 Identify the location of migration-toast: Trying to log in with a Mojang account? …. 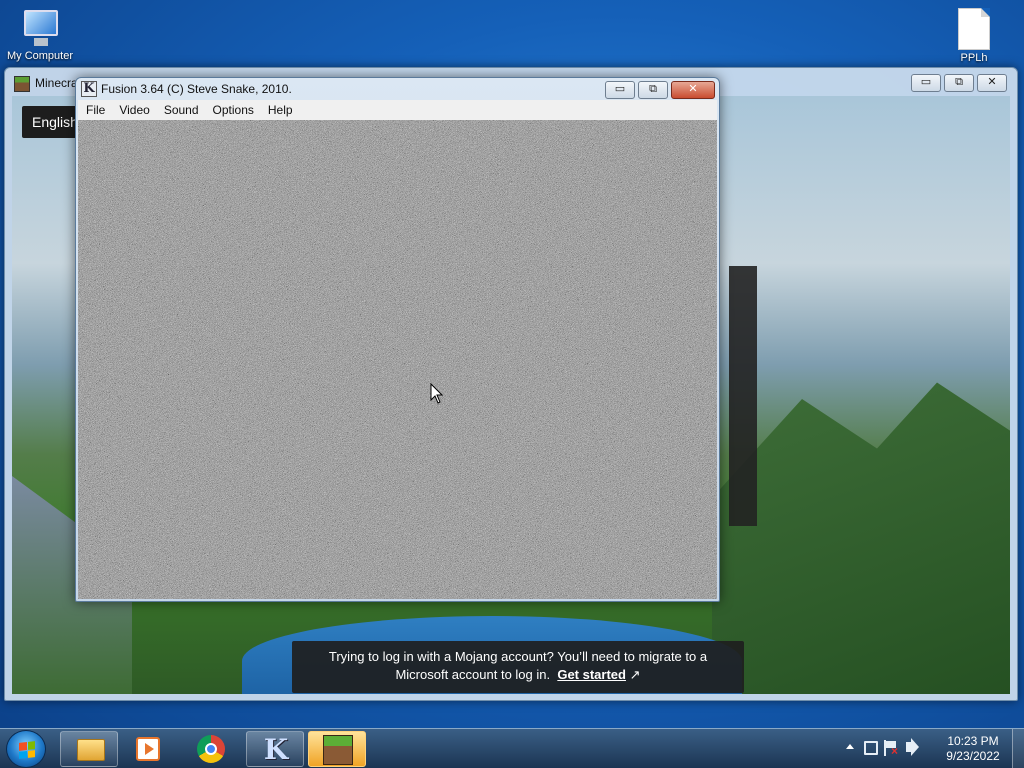
(518, 667).